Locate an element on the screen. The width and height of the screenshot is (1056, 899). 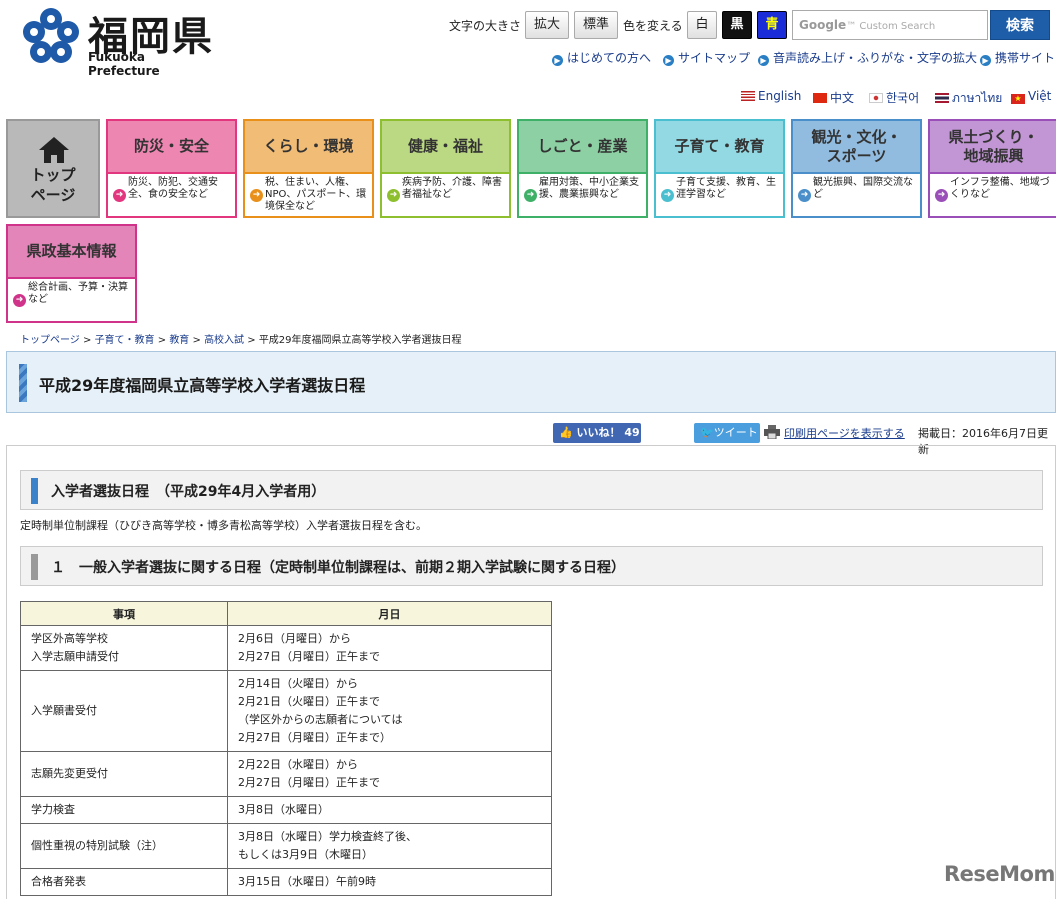
facebook-like-button: 👍 いいね！ 49 is located at coordinates (597, 433).